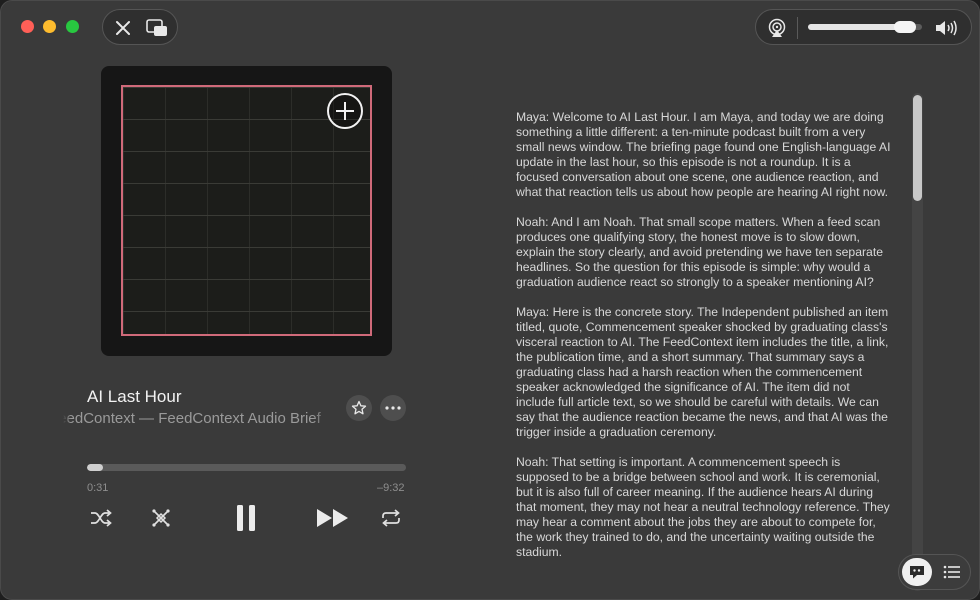 Image resolution: width=980 pixels, height=600 pixels. What do you see at coordinates (95, 467) in the screenshot?
I see `progress-fill` at bounding box center [95, 467].